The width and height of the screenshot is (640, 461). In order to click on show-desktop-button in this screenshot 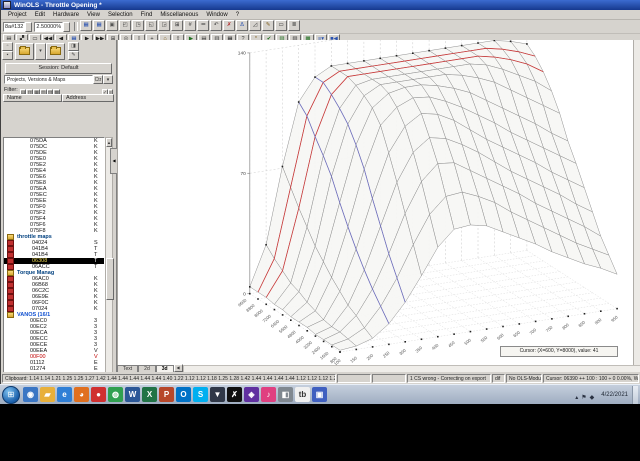, I will do `click(635, 394)`.